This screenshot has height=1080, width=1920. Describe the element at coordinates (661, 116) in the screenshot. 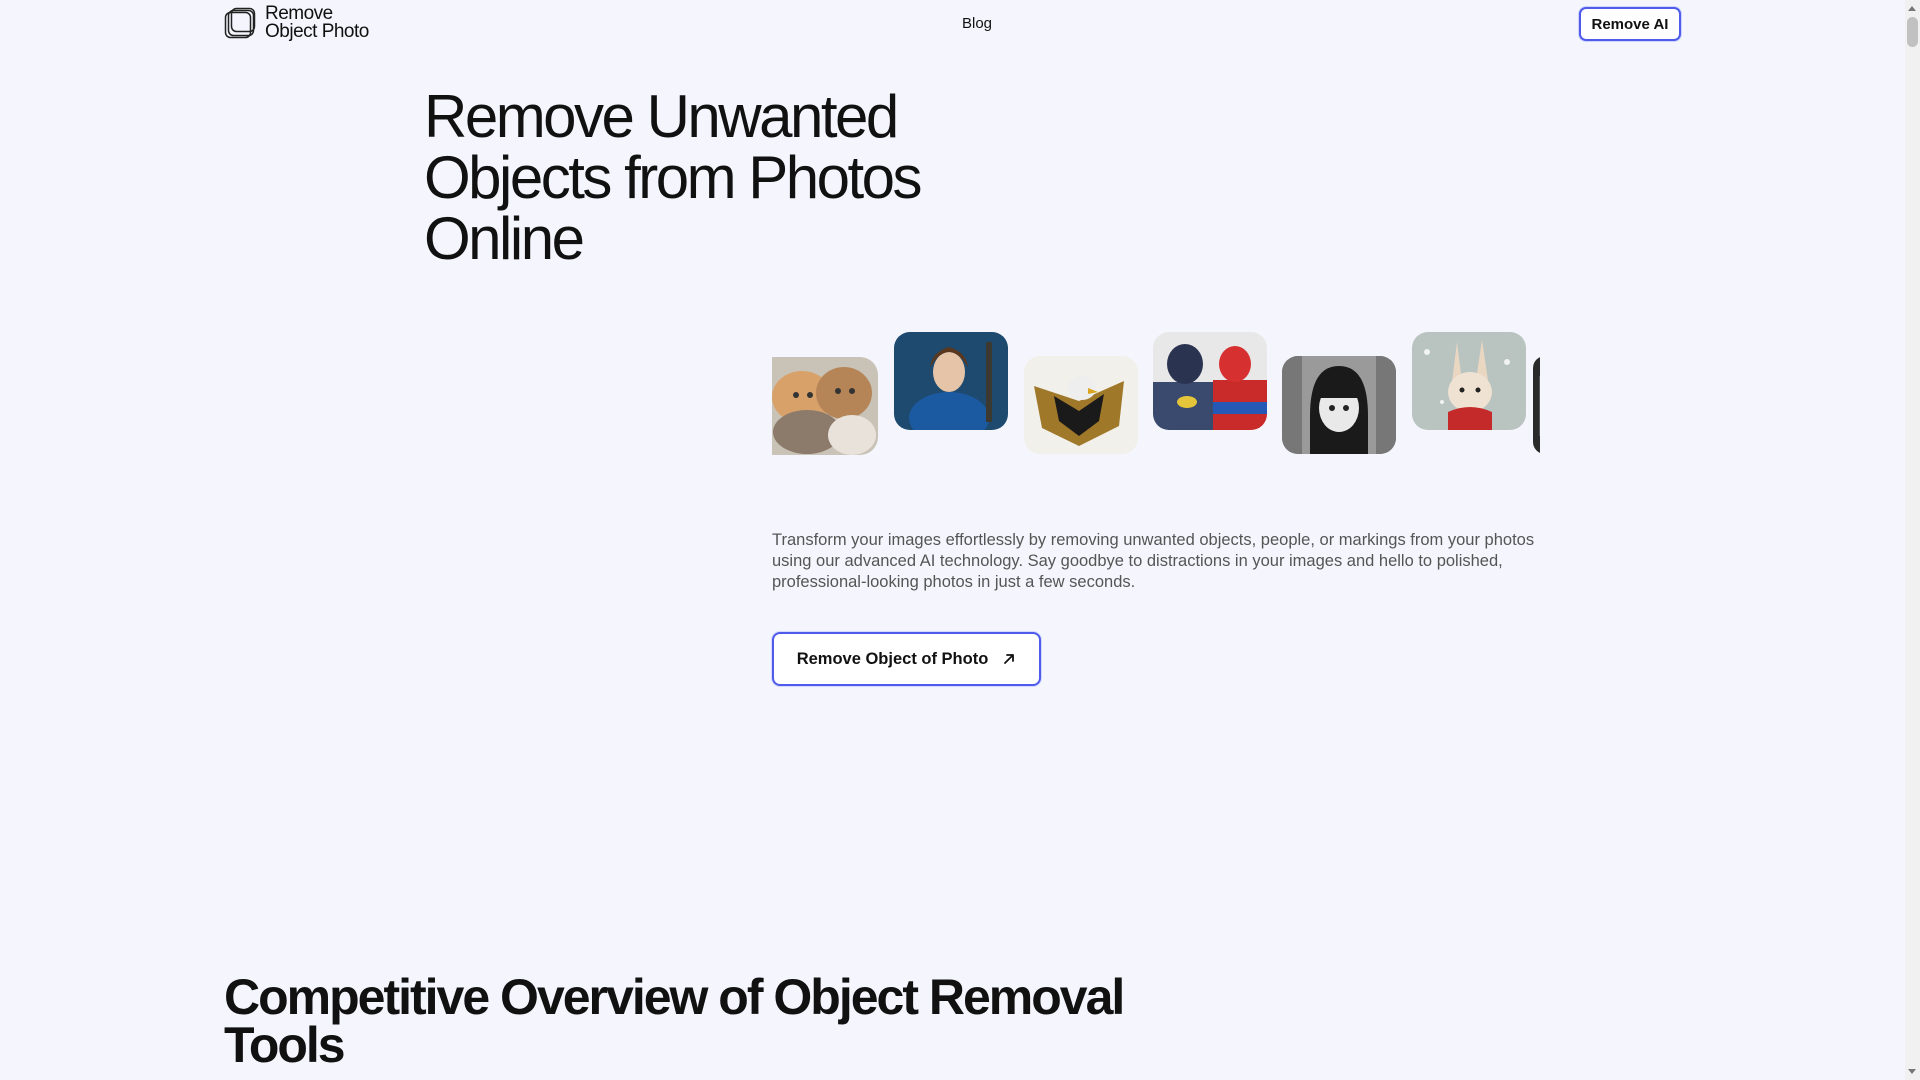

I see `hero-title-line-1: Remove Unwanted` at that location.